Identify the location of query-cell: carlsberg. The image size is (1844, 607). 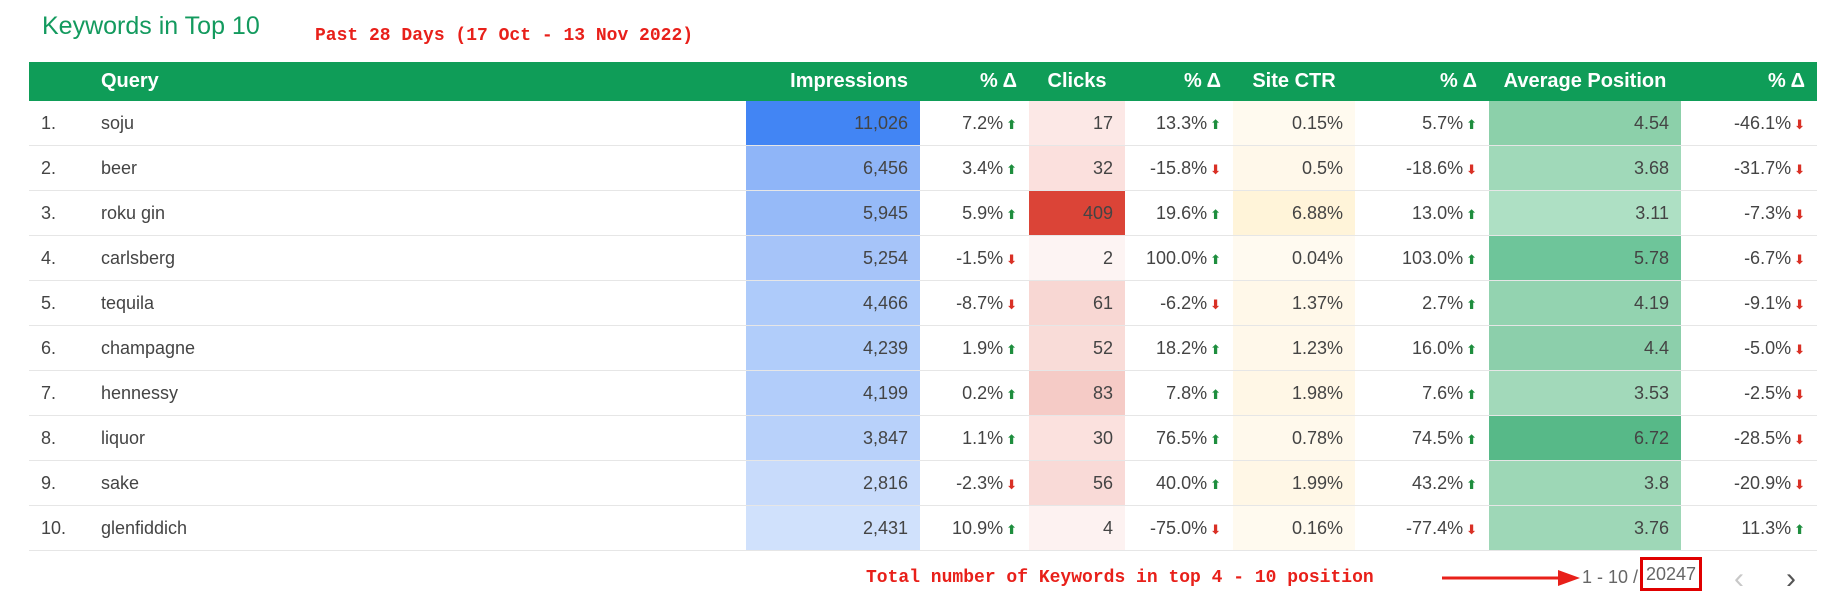
(417, 258).